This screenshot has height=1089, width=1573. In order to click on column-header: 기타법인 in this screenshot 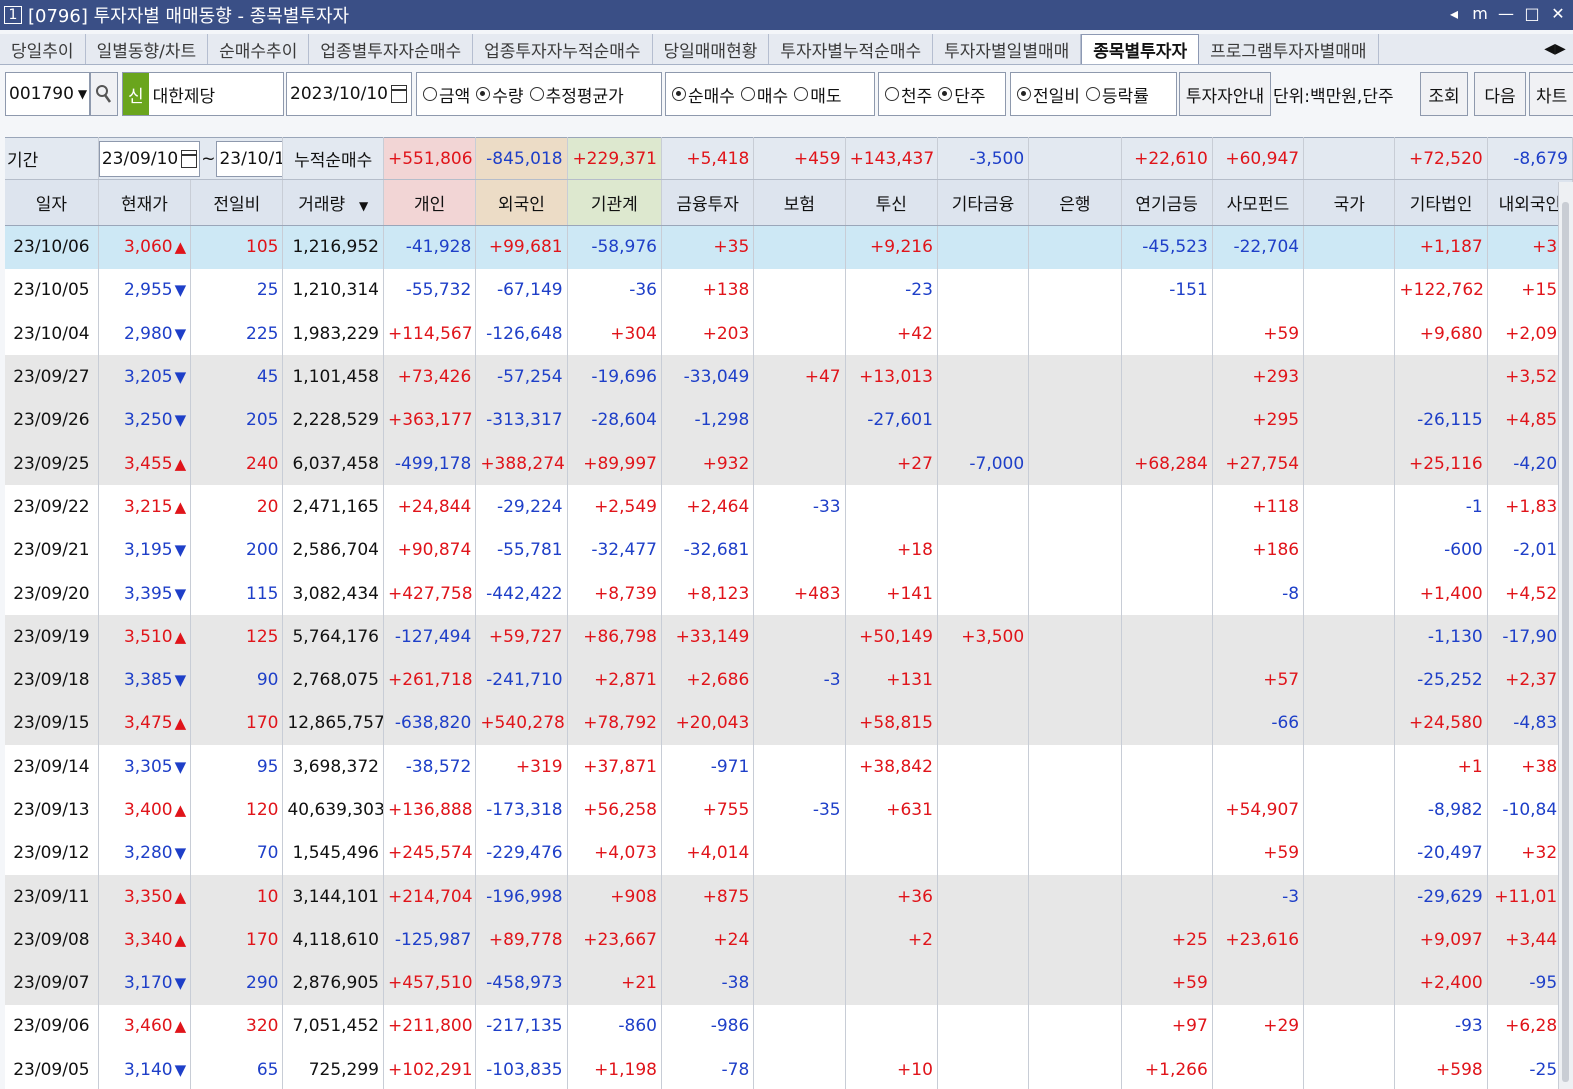, I will do `click(1441, 202)`.